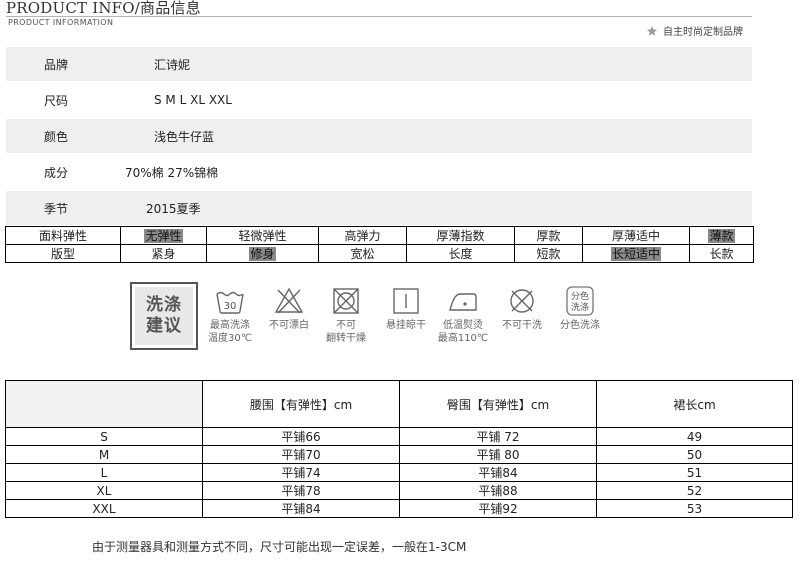 The height and width of the screenshot is (587, 803). Describe the element at coordinates (703, 32) in the screenshot. I see `brand-slogan-text: 自主时尚定制品牌` at that location.